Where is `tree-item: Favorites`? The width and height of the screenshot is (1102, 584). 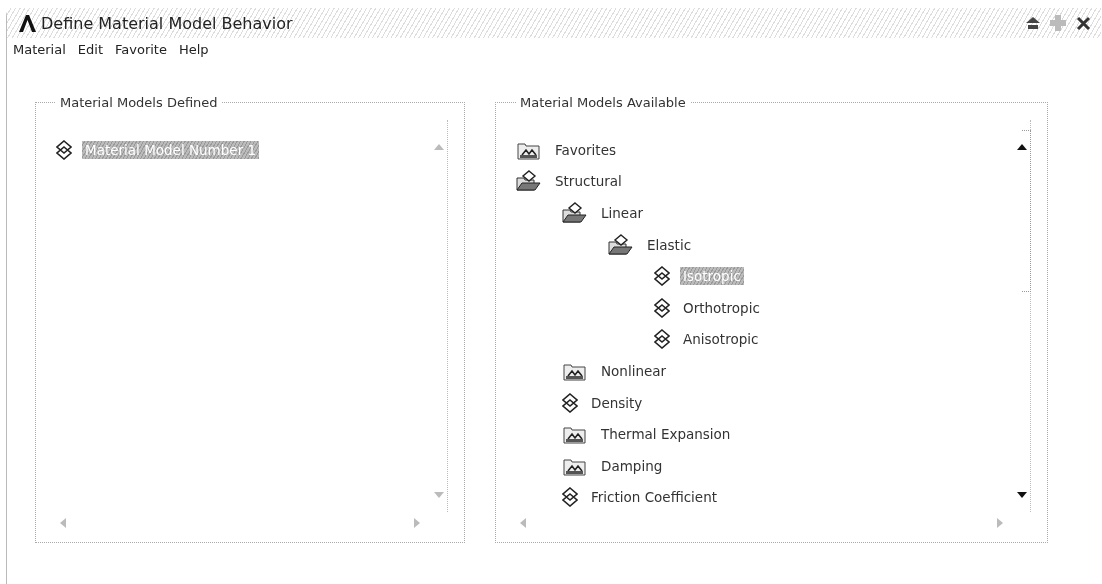
tree-item: Favorites is located at coordinates (585, 149).